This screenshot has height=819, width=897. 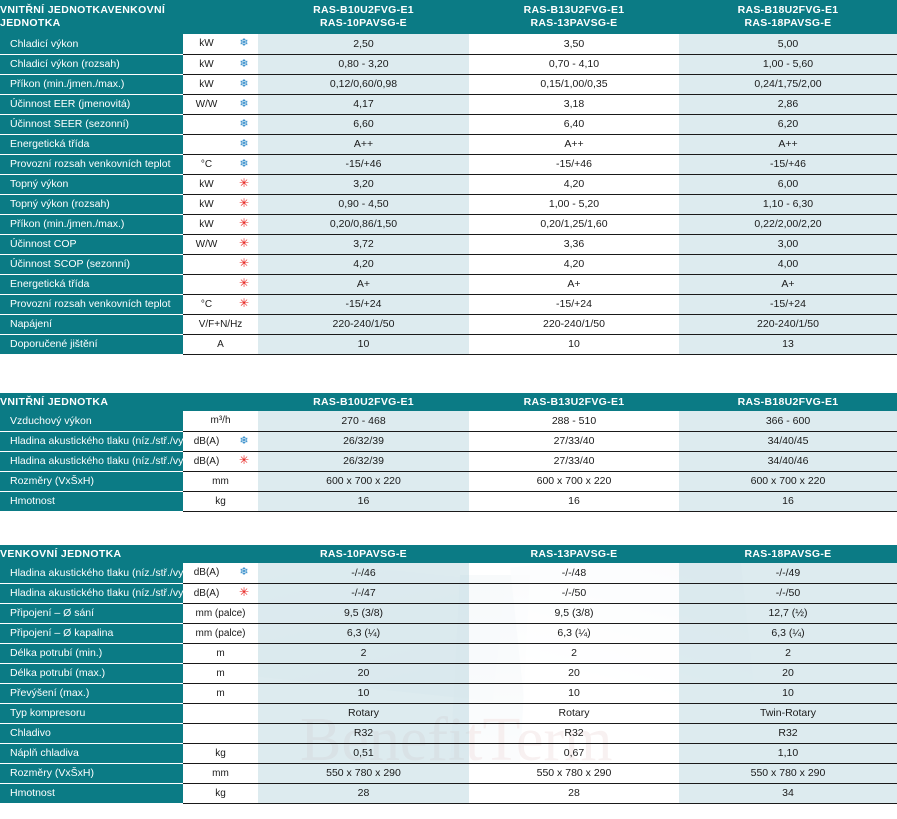 What do you see at coordinates (363, 501) in the screenshot?
I see `value-cell-col1: 16` at bounding box center [363, 501].